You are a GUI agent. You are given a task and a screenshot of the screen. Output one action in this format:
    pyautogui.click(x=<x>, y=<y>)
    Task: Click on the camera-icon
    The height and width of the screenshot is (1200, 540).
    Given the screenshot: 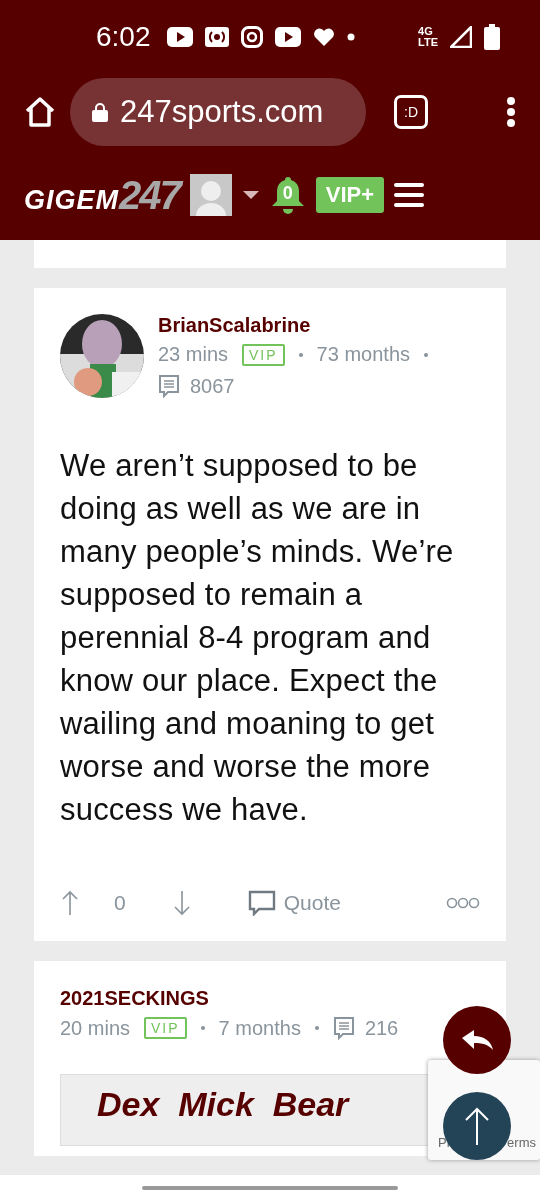 What is the action you would take?
    pyautogui.click(x=251, y=37)
    